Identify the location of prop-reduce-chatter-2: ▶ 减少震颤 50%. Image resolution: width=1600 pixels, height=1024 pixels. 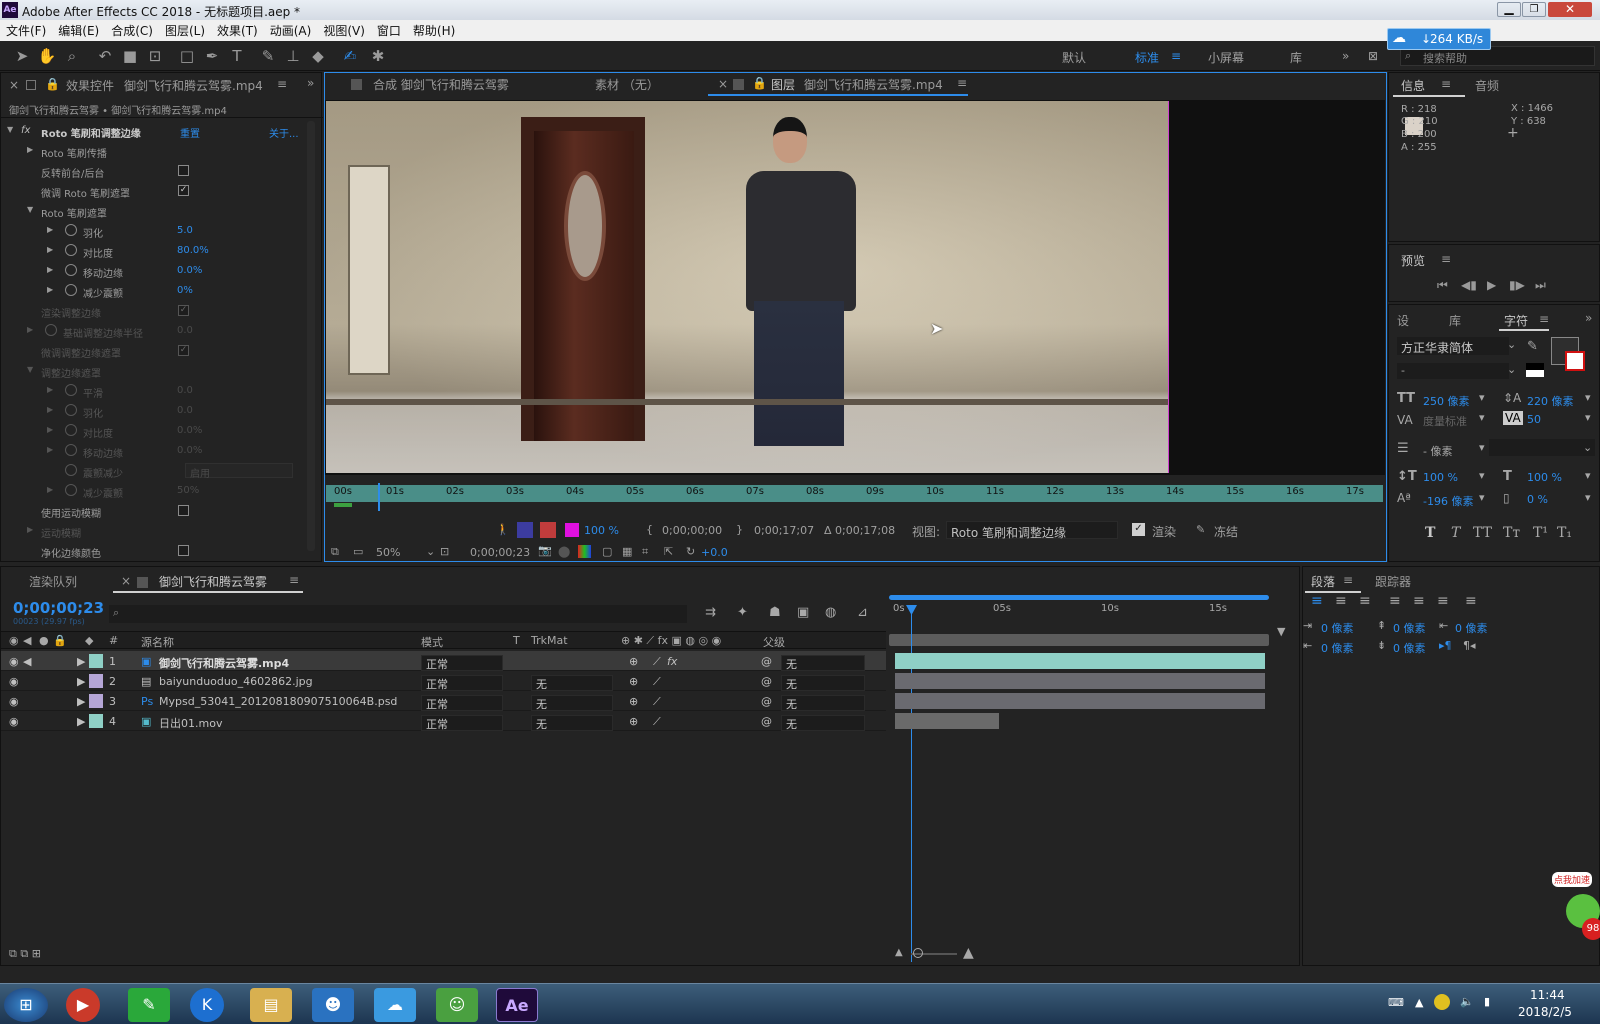
(153, 491).